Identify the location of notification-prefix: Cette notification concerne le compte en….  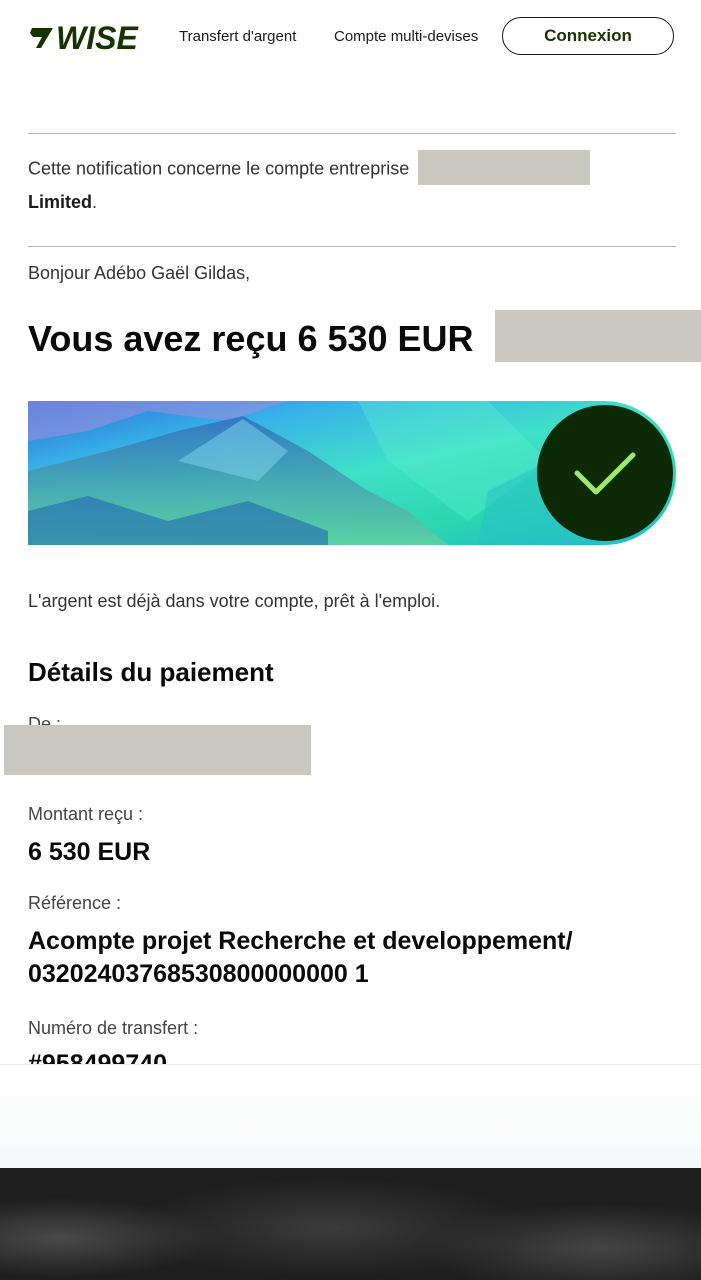
(219, 168).